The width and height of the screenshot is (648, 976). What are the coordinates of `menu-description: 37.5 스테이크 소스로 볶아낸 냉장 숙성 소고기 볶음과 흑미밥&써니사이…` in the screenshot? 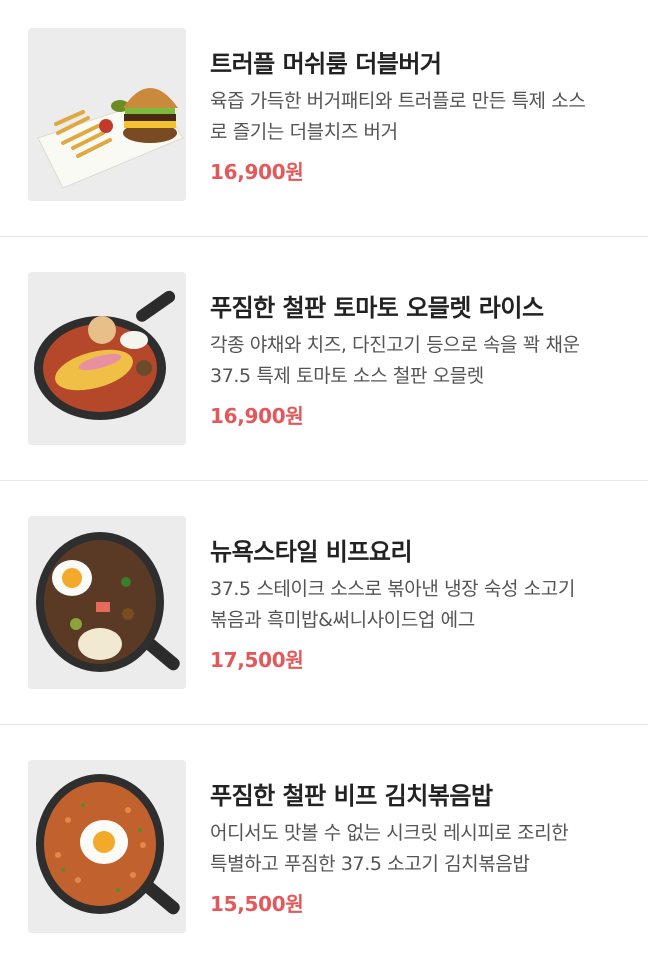 It's located at (420, 605).